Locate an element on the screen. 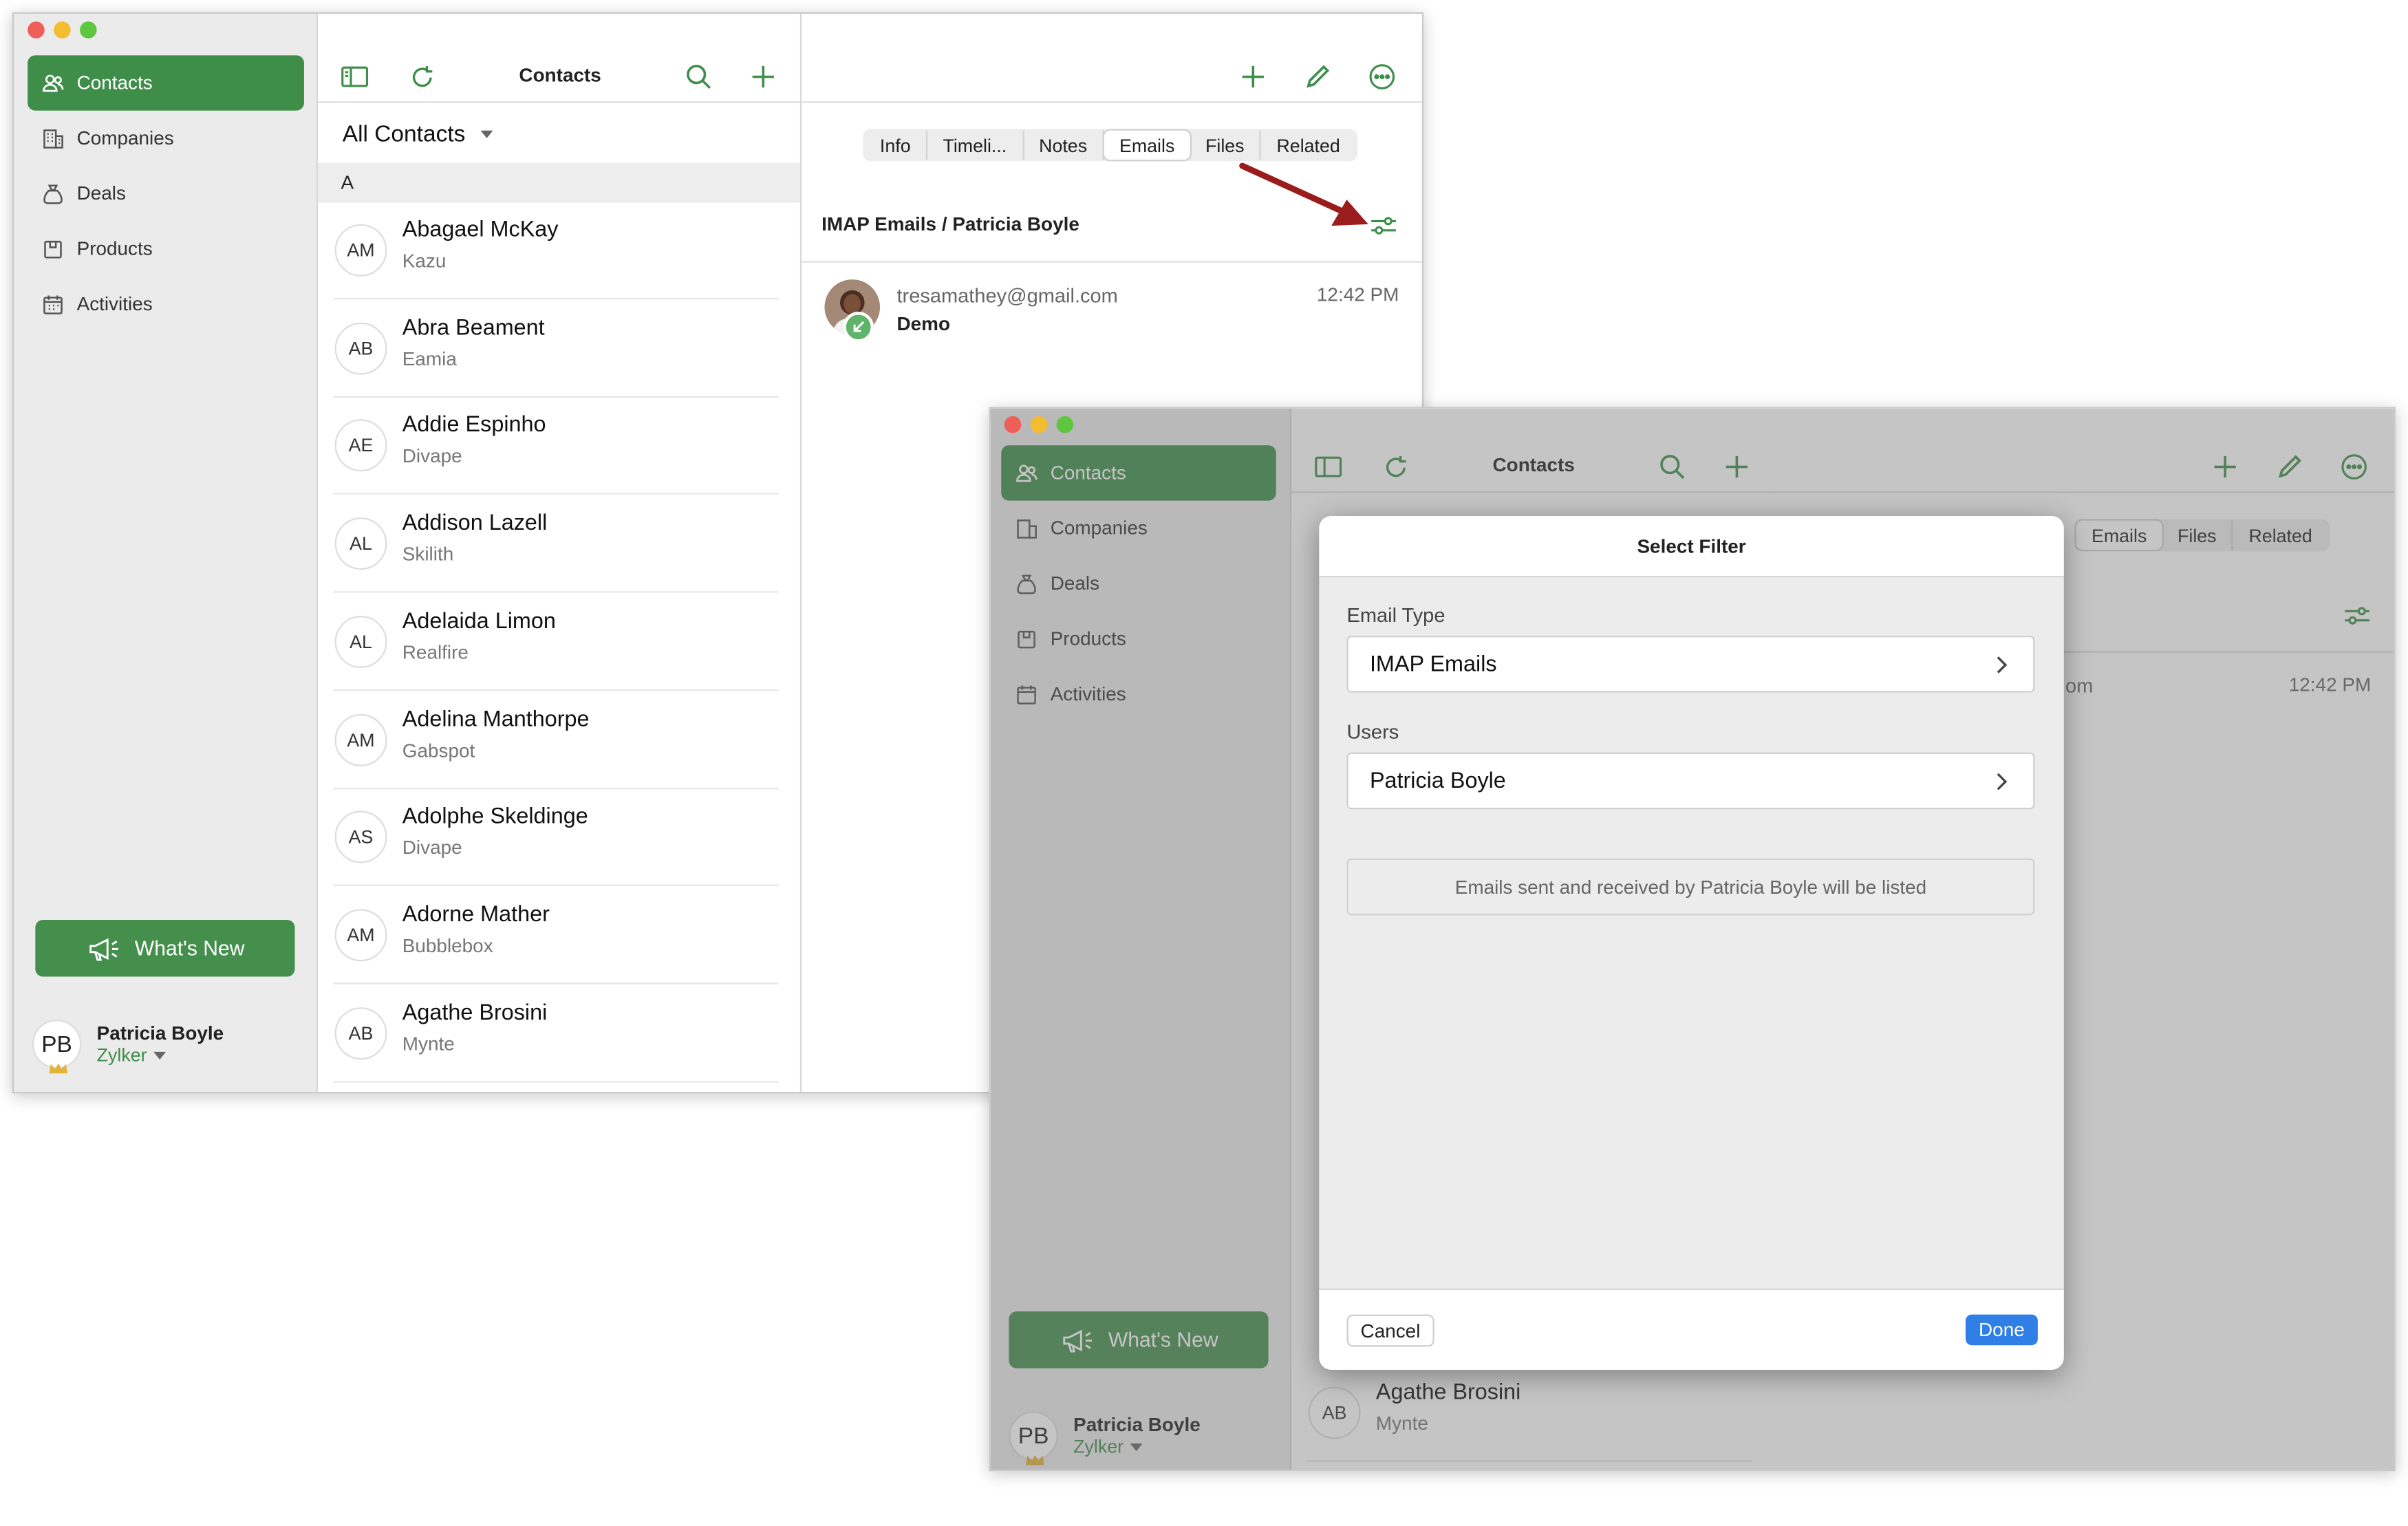 Image resolution: width=2408 pixels, height=1526 pixels. sidebar-item-label: Deals is located at coordinates (101, 193).